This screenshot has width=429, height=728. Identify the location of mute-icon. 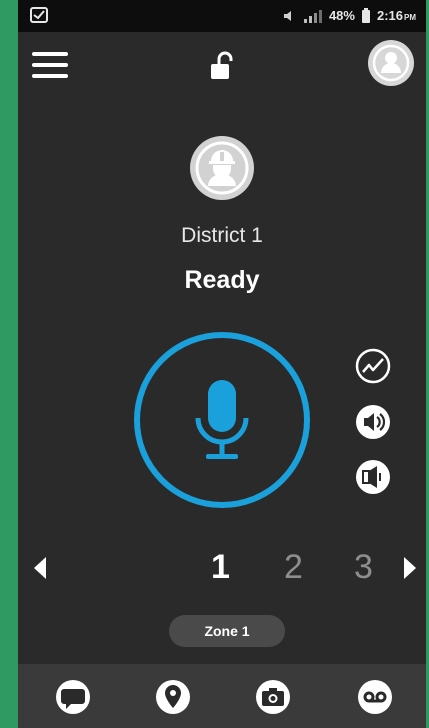
(287, 15).